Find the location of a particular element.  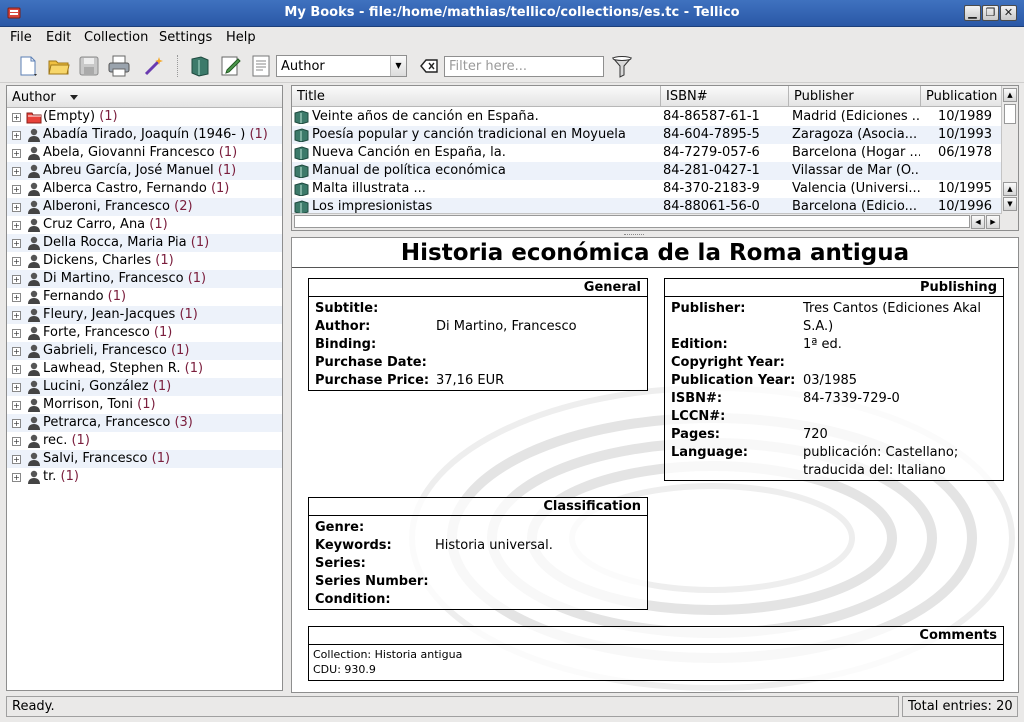

field-label: Series Number: is located at coordinates (372, 581).